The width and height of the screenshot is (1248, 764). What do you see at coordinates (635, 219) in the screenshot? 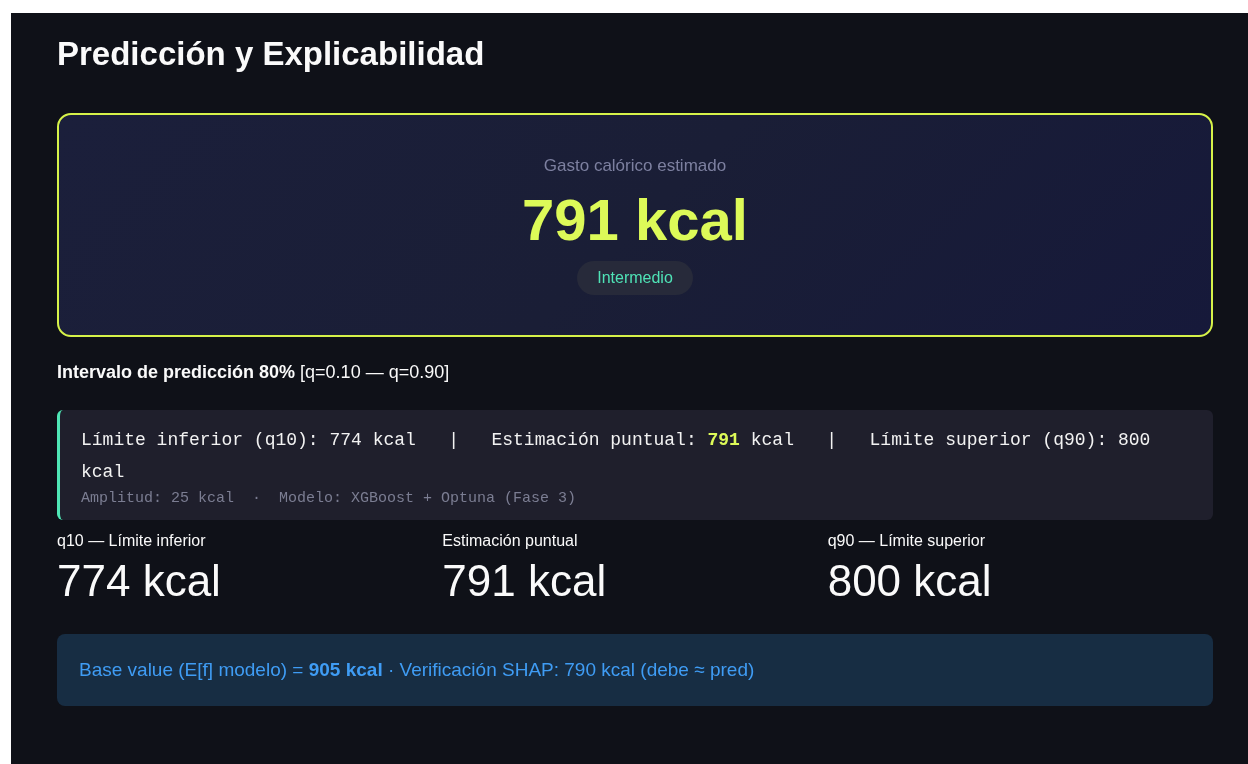
I see `predicted-value: 791 kcal` at bounding box center [635, 219].